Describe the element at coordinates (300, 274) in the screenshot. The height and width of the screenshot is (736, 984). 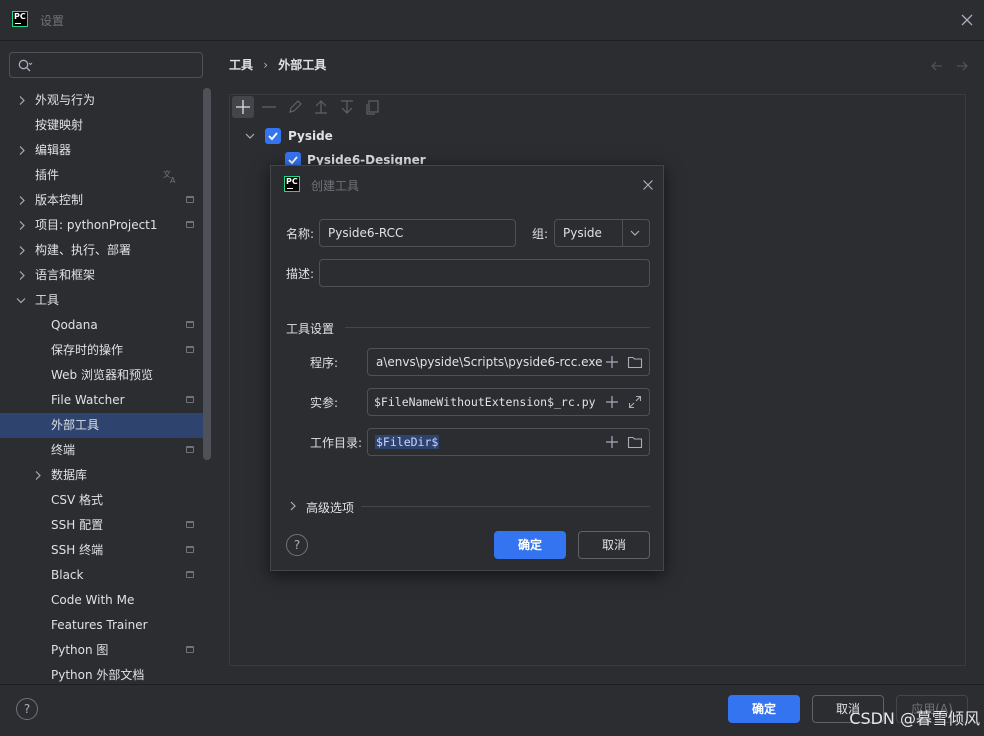
I see `description-label: 描述:` at that location.